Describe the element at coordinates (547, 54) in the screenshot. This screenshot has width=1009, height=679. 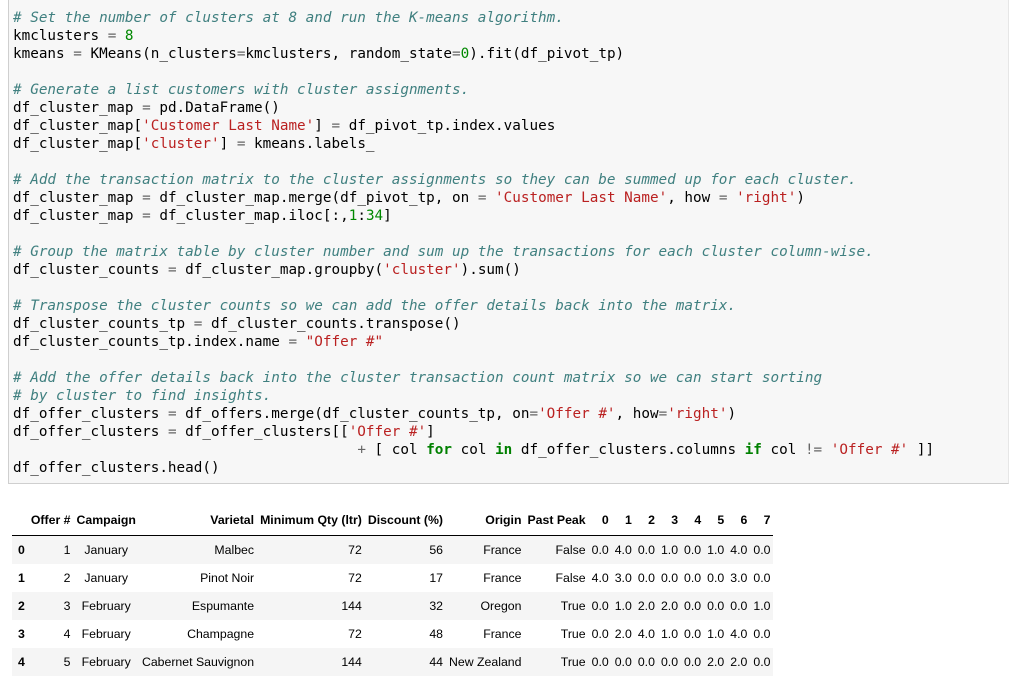
I see `code-token: ).fit(df_pivot_tp)` at that location.